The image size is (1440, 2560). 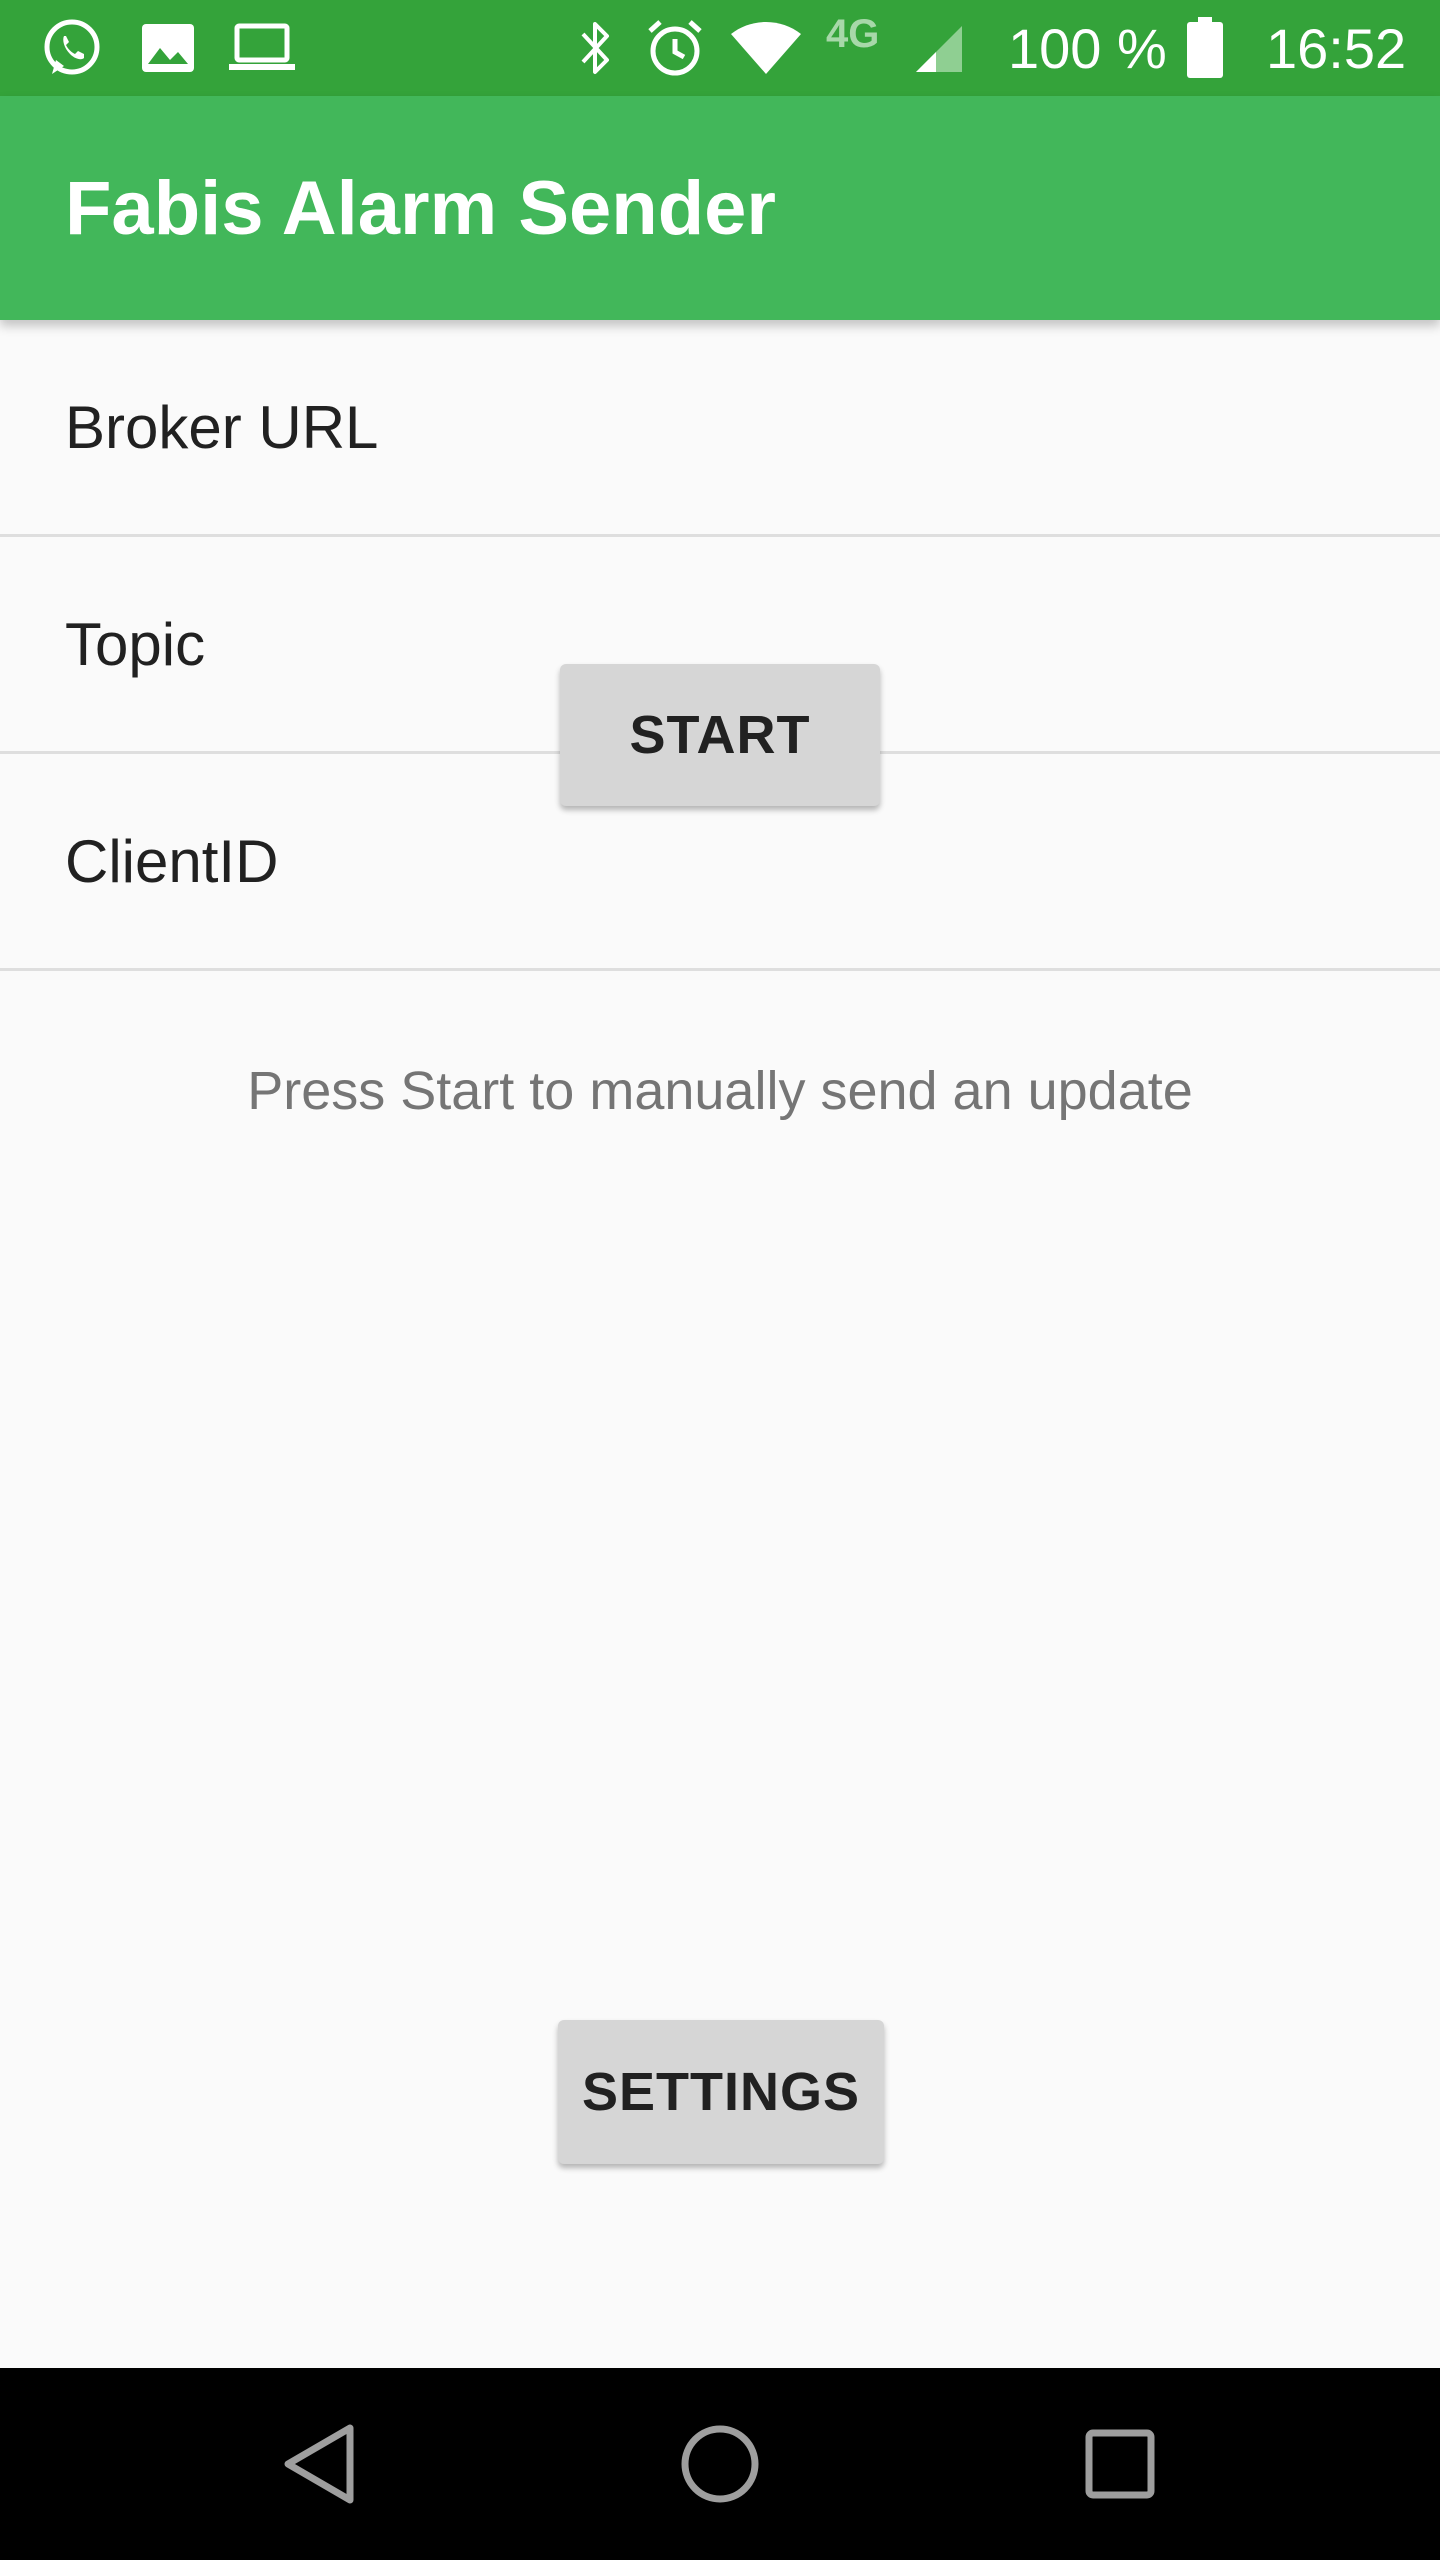 What do you see at coordinates (766, 48) in the screenshot?
I see `wifi-icon` at bounding box center [766, 48].